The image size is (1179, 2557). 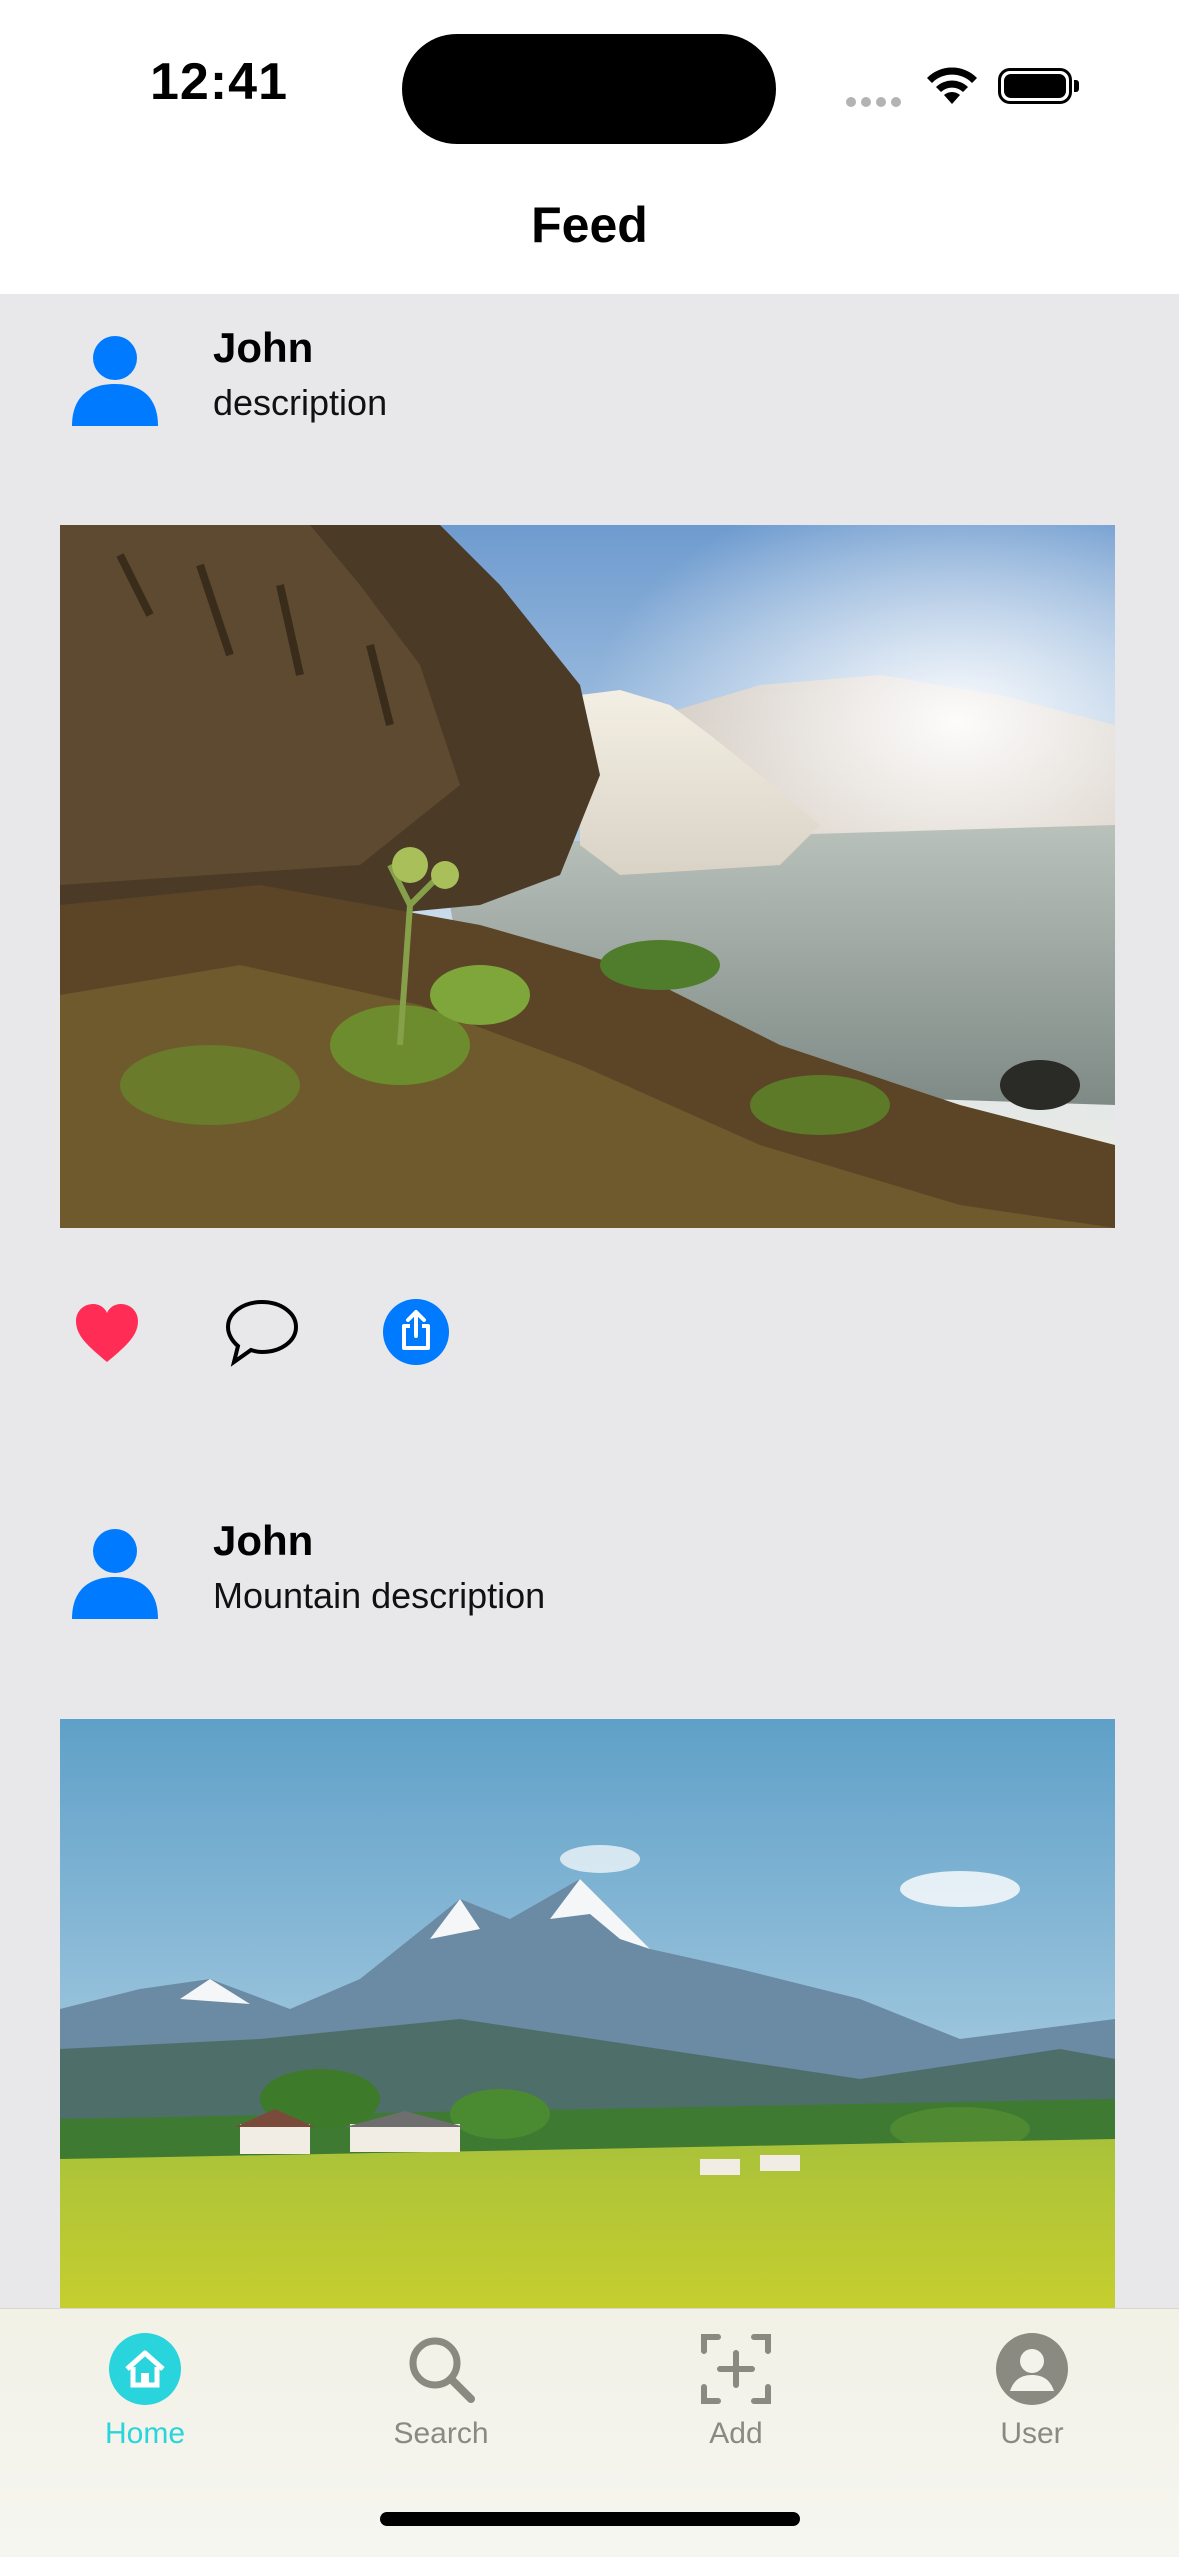 I want to click on home-indicator, so click(x=590, y=2519).